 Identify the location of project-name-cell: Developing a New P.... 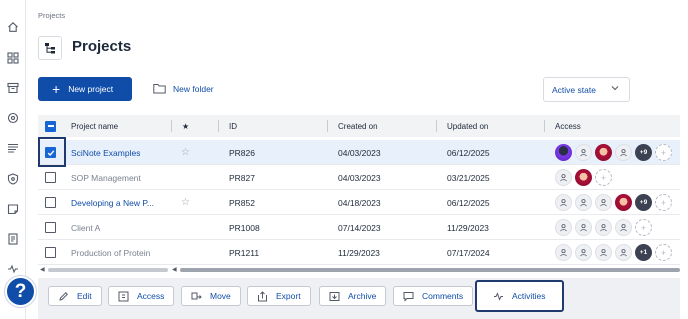
(119, 202).